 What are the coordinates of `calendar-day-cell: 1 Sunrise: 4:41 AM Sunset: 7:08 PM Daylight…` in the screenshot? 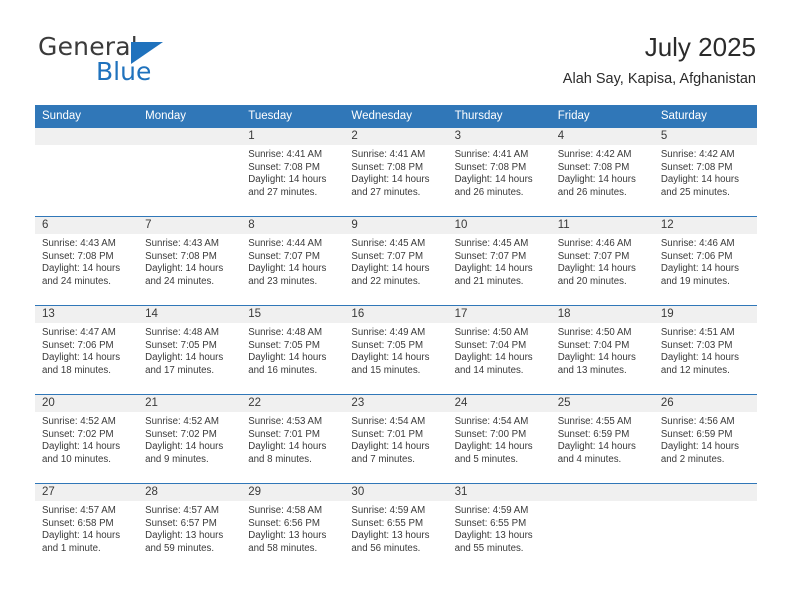 It's located at (293, 172).